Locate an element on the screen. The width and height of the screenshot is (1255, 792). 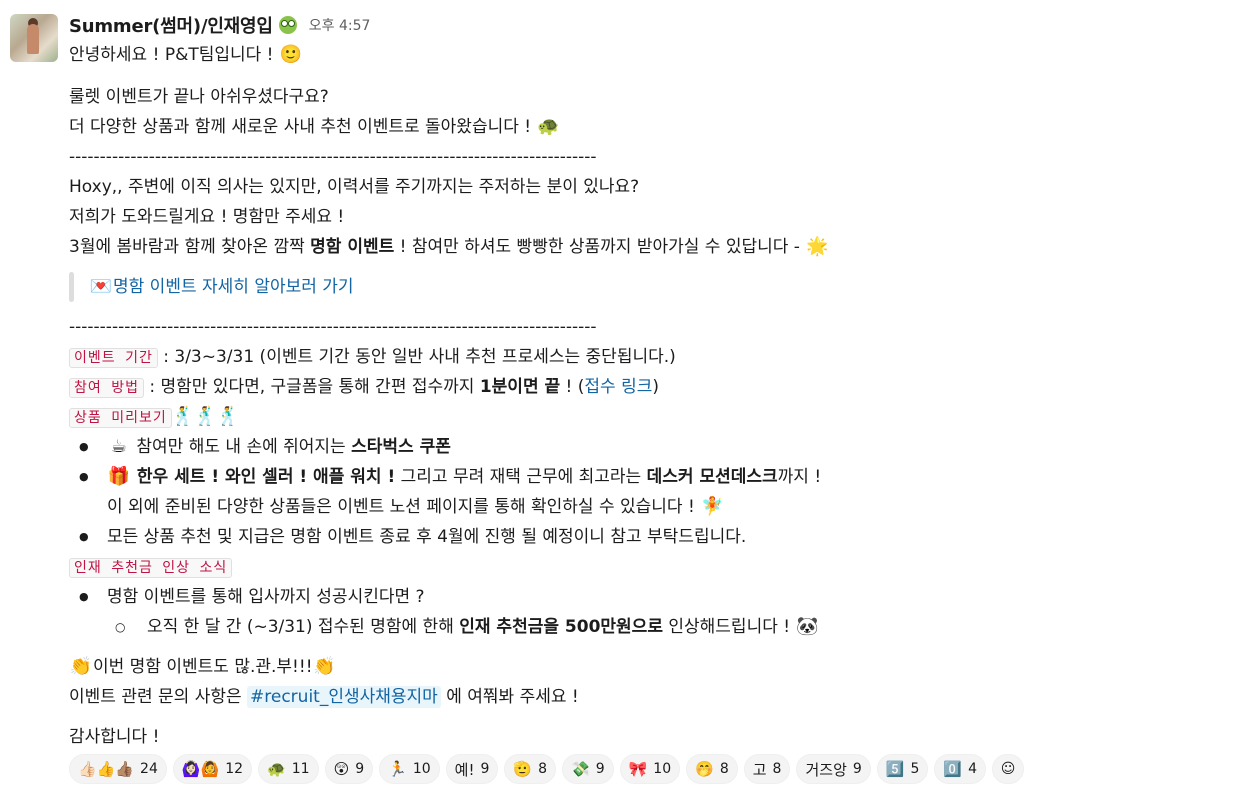
dancers-icon: 🕺🕺🕺 is located at coordinates (205, 416).